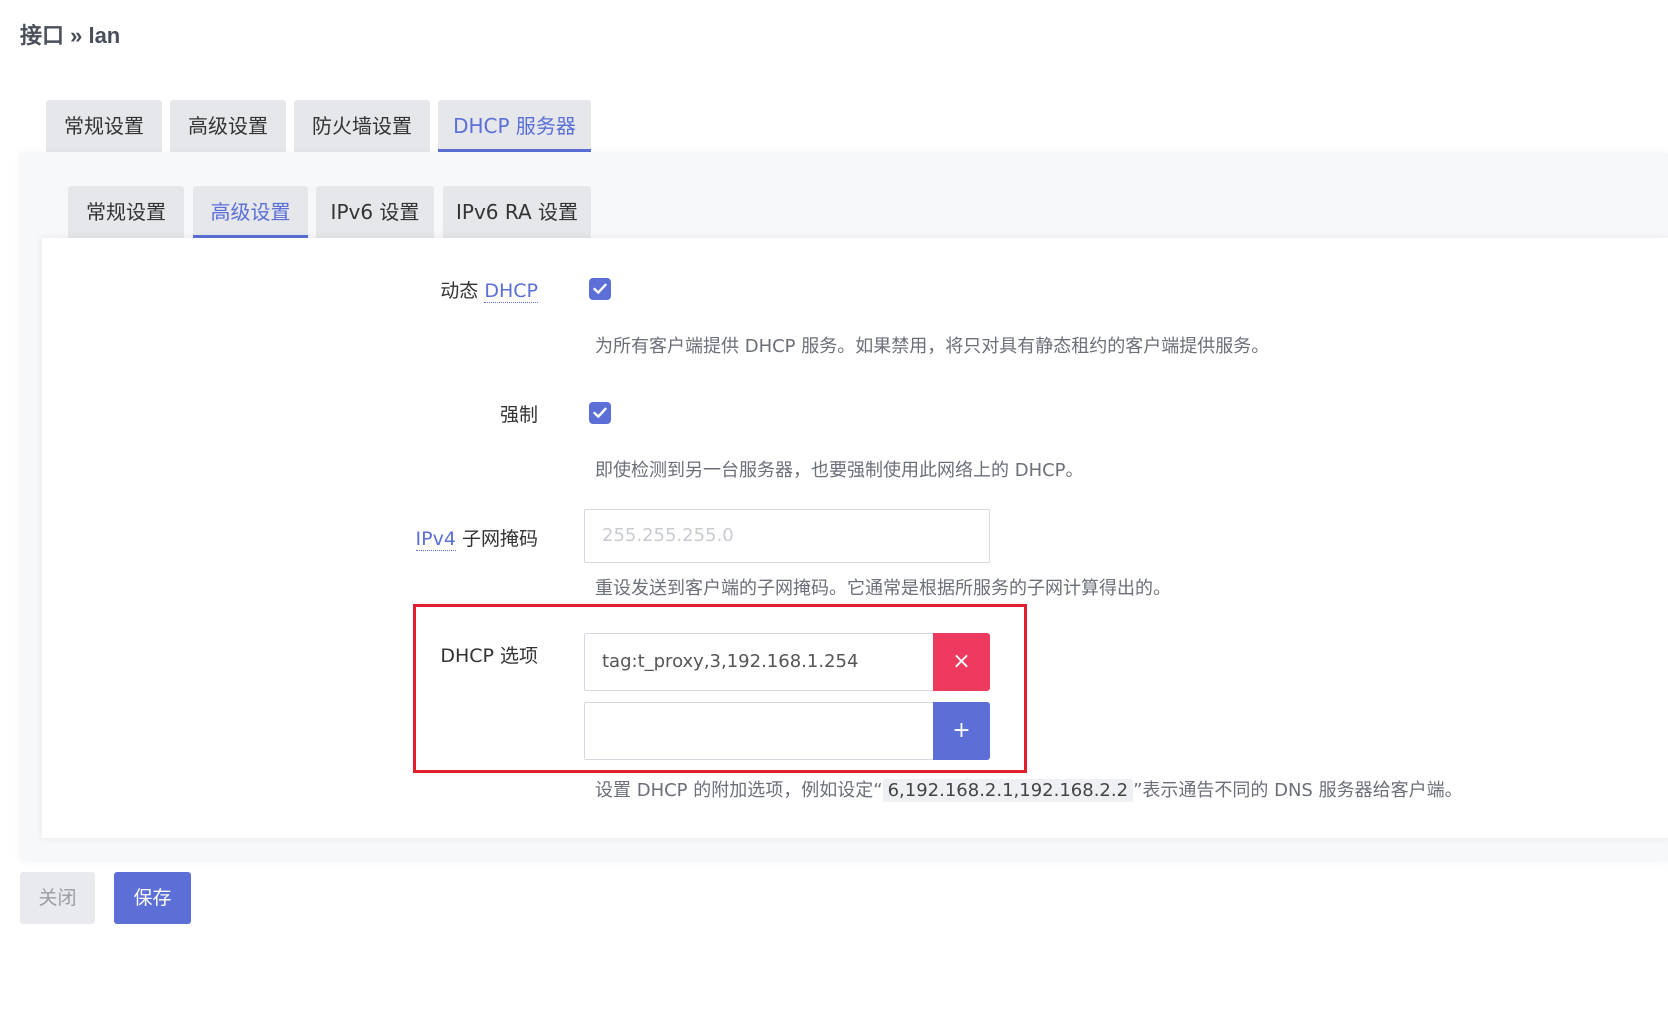 This screenshot has width=1668, height=1015. I want to click on label-text: 动态, so click(462, 291).